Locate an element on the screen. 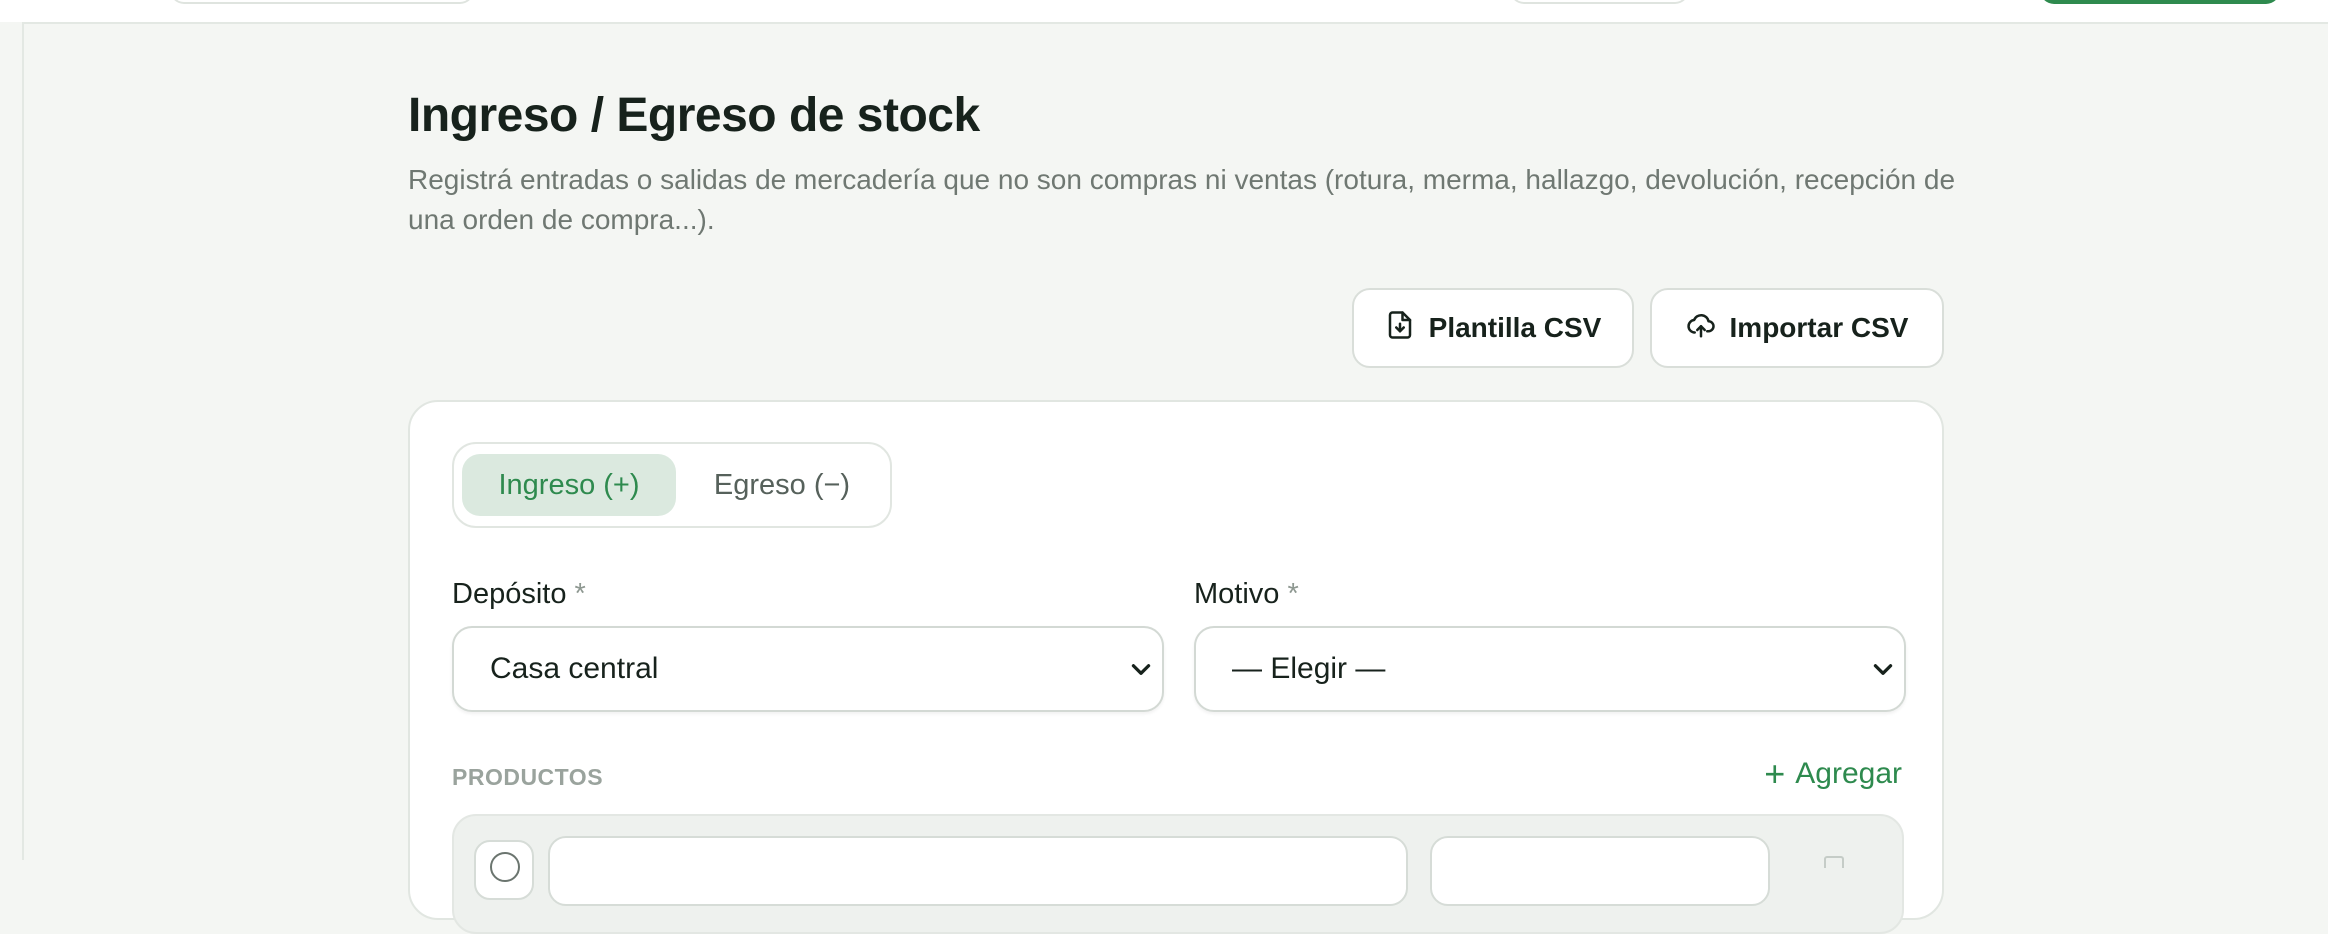 The image size is (2328, 934). csv-import-button: Importar CSV is located at coordinates (1797, 328).